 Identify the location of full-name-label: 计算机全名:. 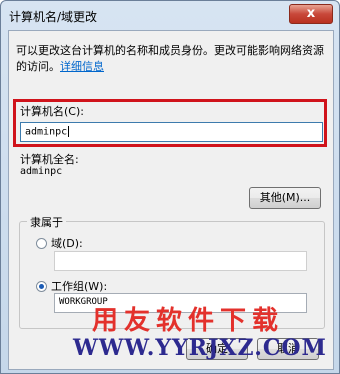
(49, 159).